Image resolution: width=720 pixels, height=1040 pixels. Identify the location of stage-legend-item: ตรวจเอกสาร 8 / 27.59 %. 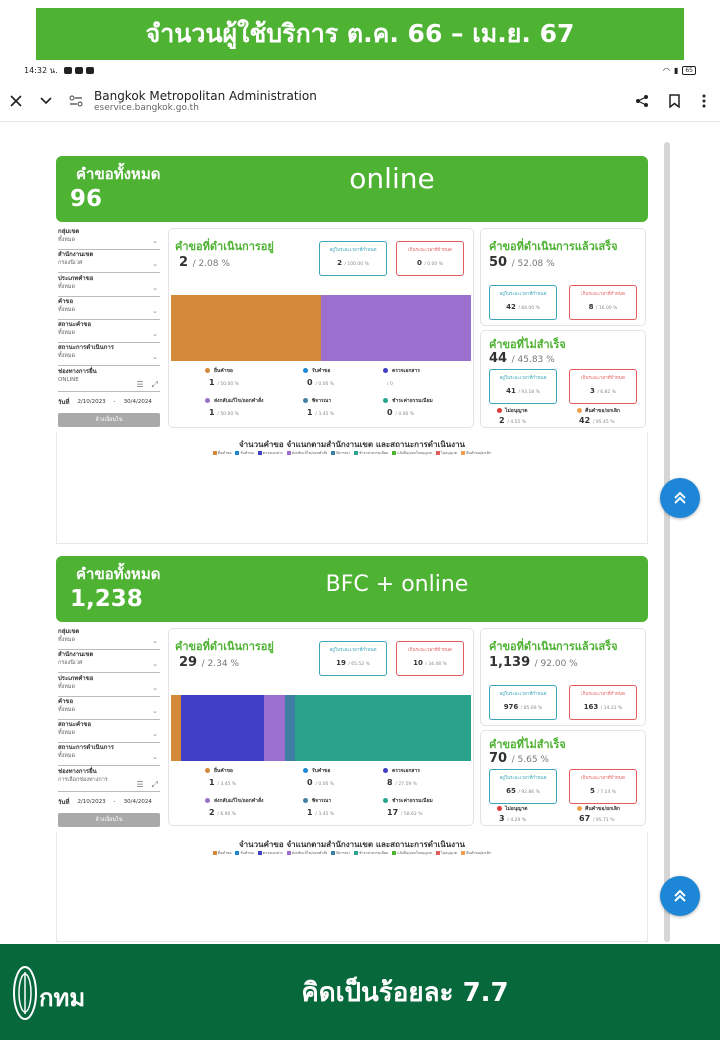
(433, 778).